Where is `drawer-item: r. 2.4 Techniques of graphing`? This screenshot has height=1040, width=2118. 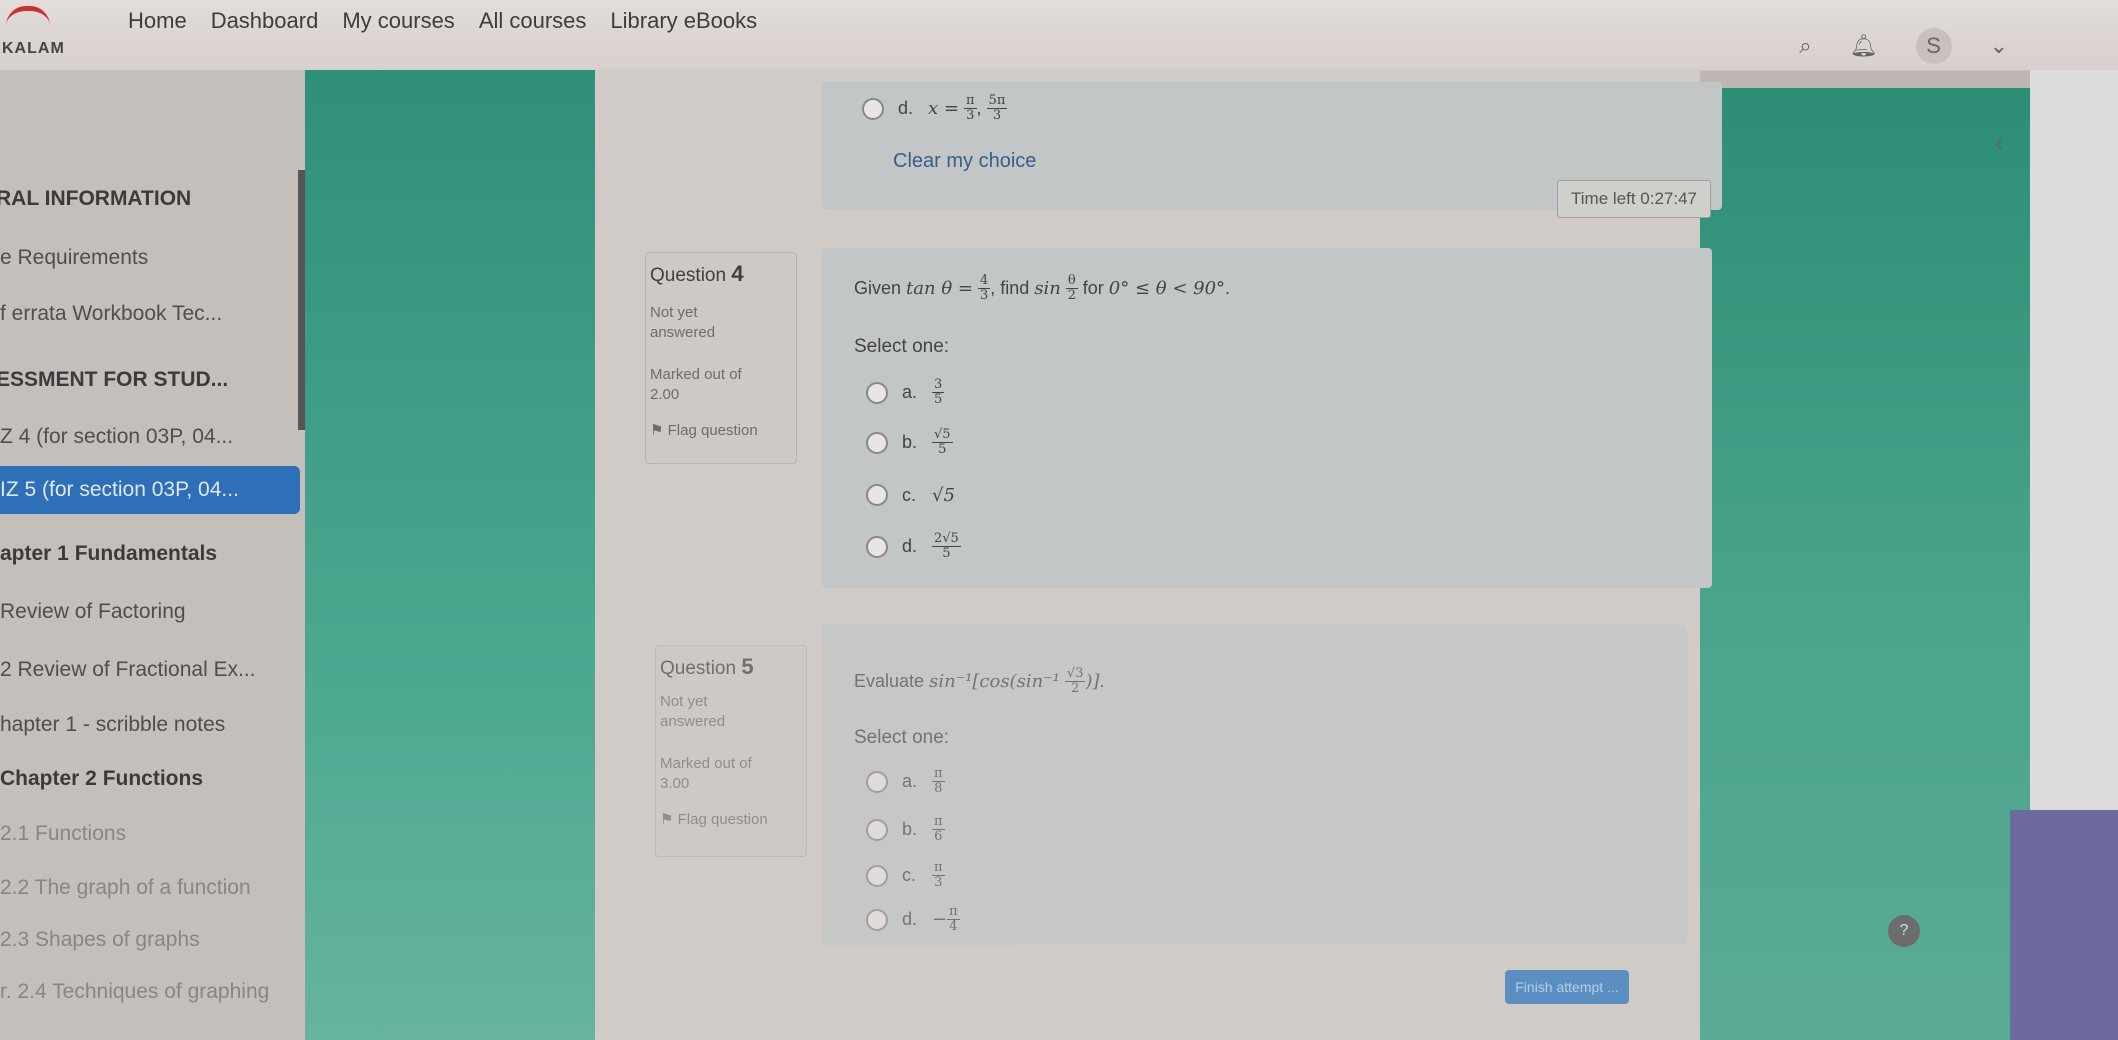
drawer-item: r. 2.4 Techniques of graphing is located at coordinates (134, 992).